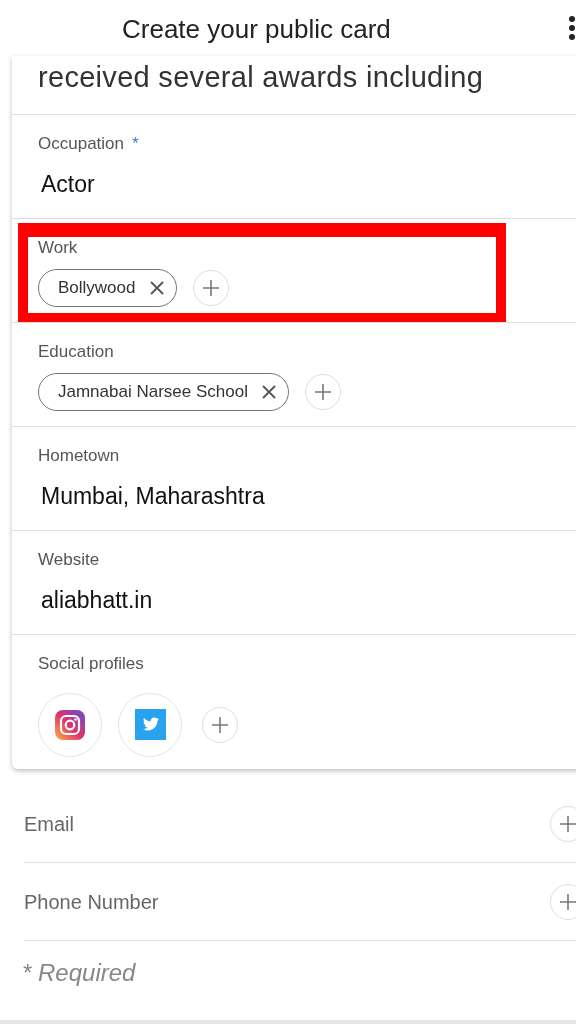 The image size is (576, 1024). I want to click on field-label: Education, so click(76, 352).